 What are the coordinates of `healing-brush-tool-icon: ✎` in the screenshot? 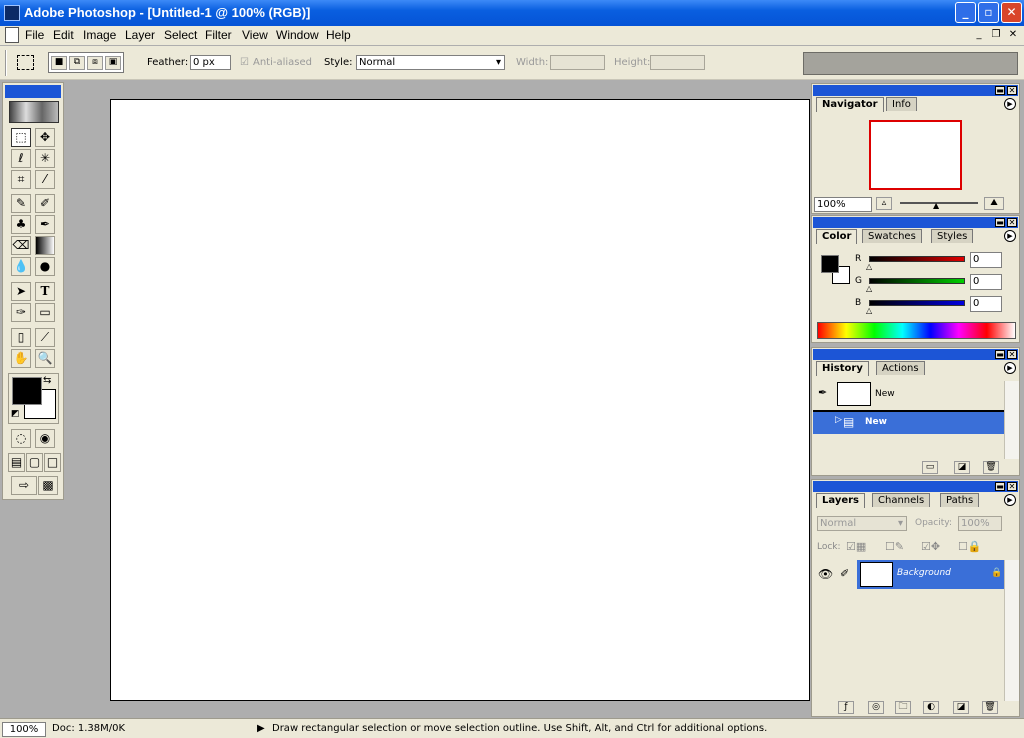 It's located at (21, 203).